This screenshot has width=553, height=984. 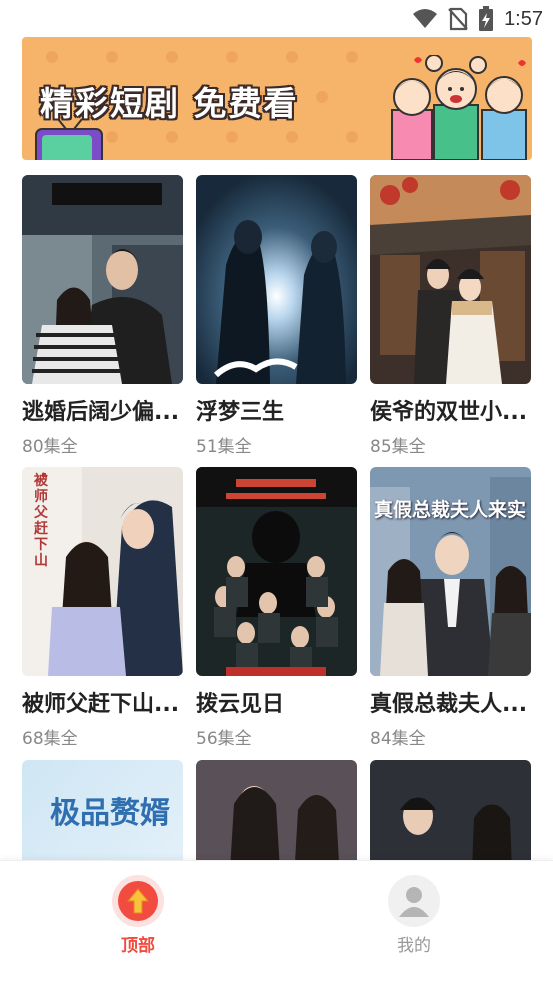 What do you see at coordinates (277, 702) in the screenshot?
I see `drama-title: 拨云见日` at bounding box center [277, 702].